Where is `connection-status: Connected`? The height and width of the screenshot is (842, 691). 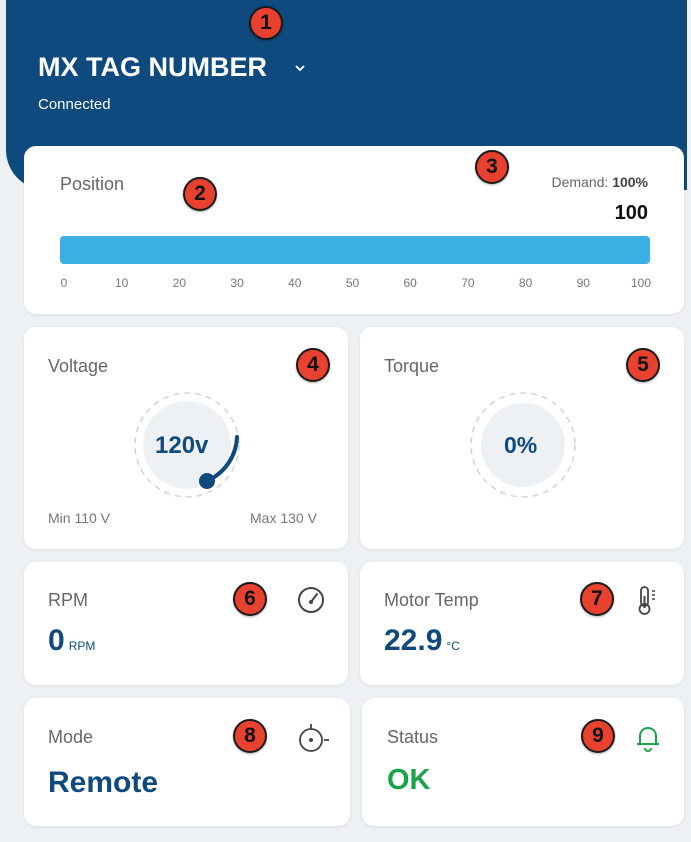
connection-status: Connected is located at coordinates (74, 104).